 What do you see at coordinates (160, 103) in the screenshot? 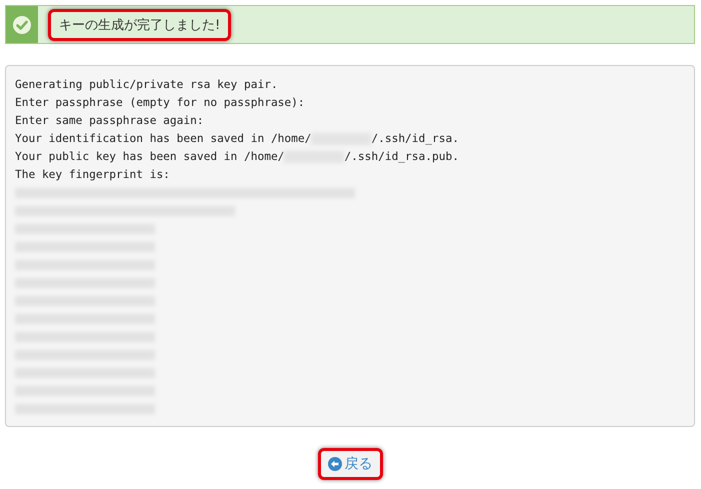
I see `output-line: Enter passphrase (empty for no passphrase):` at bounding box center [160, 103].